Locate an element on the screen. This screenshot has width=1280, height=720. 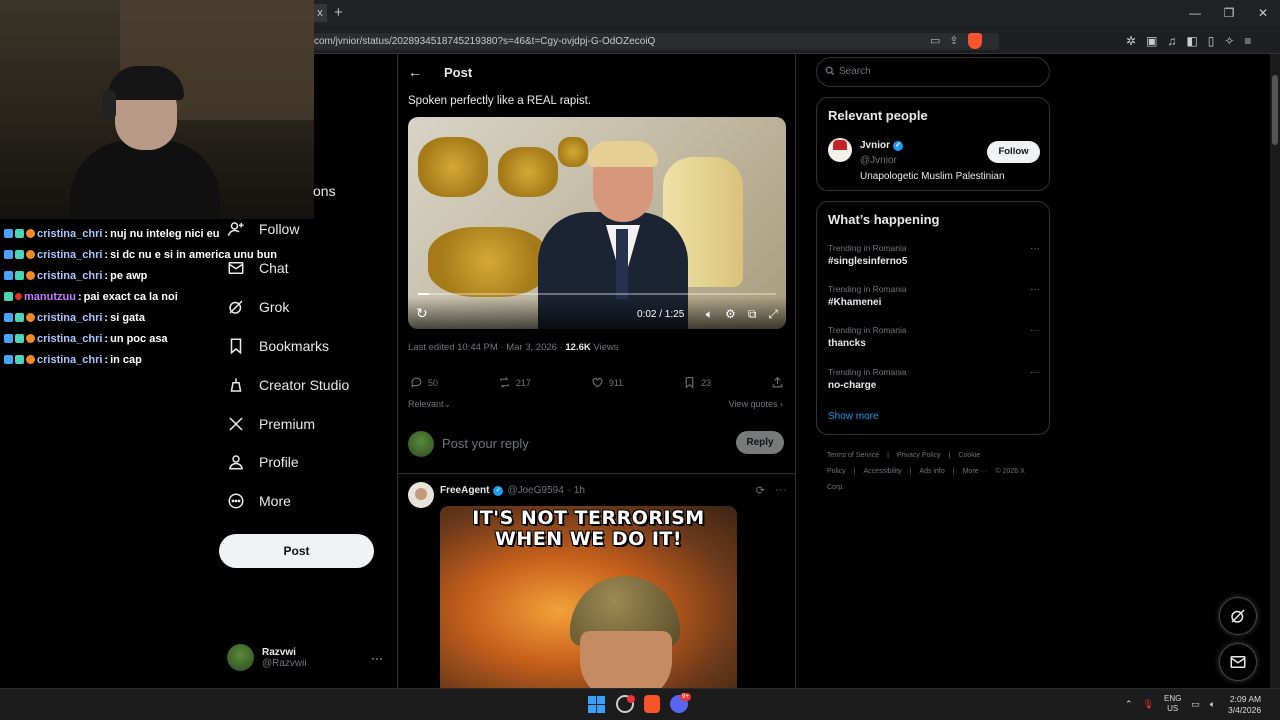
sidebar-icon: ◧ is located at coordinates (1191, 41).